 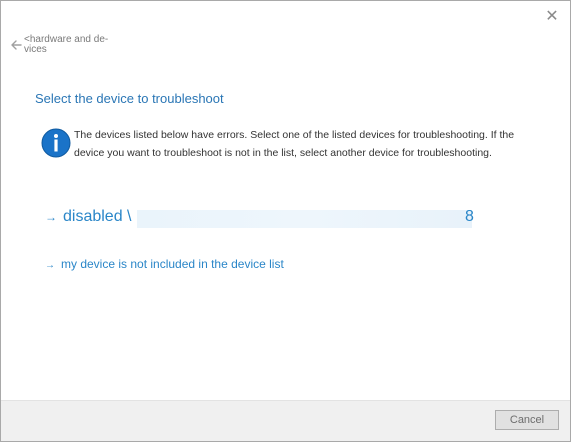 What do you see at coordinates (16, 45) in the screenshot?
I see `back-arrow-icon` at bounding box center [16, 45].